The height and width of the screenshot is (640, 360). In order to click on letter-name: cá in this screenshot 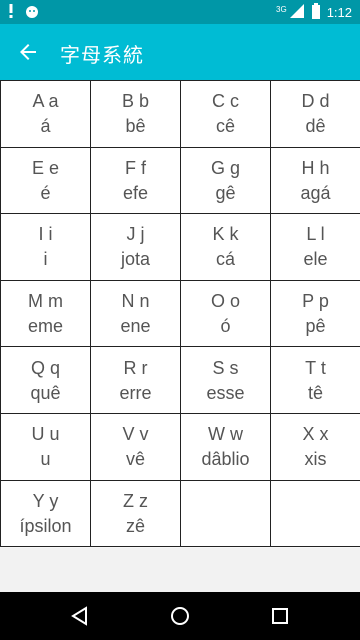, I will do `click(225, 259)`.